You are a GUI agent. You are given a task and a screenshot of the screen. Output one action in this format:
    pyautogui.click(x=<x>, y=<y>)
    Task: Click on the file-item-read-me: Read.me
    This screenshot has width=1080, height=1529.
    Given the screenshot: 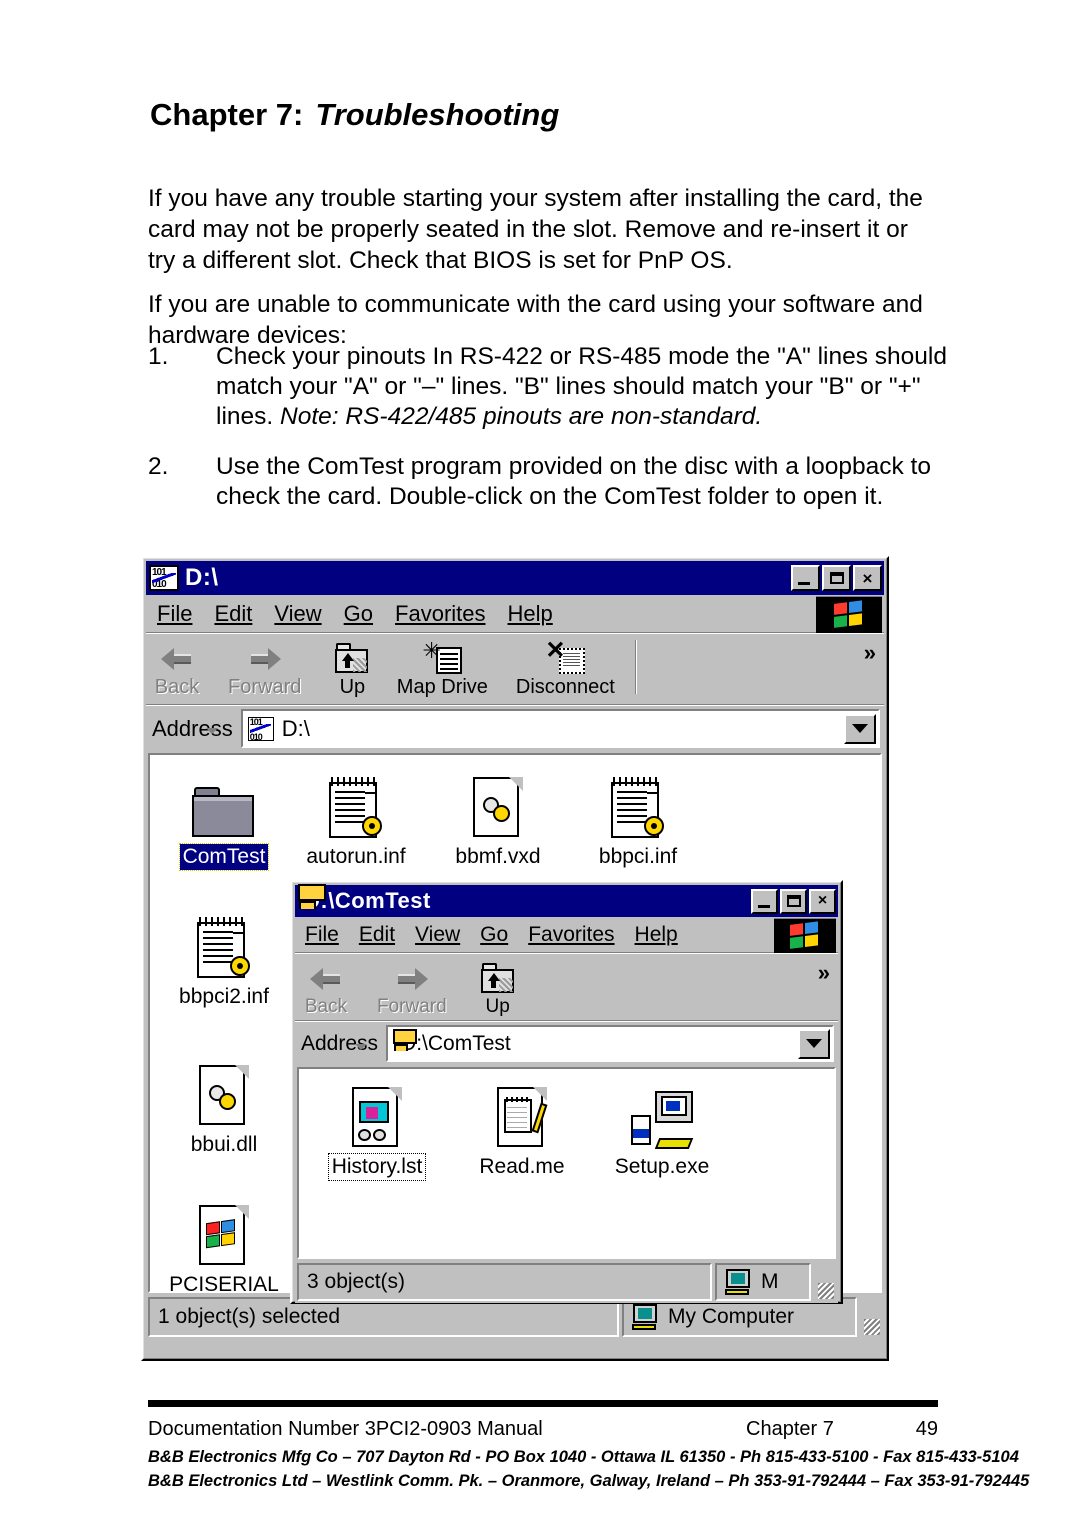 What is the action you would take?
    pyautogui.click(x=522, y=1128)
    